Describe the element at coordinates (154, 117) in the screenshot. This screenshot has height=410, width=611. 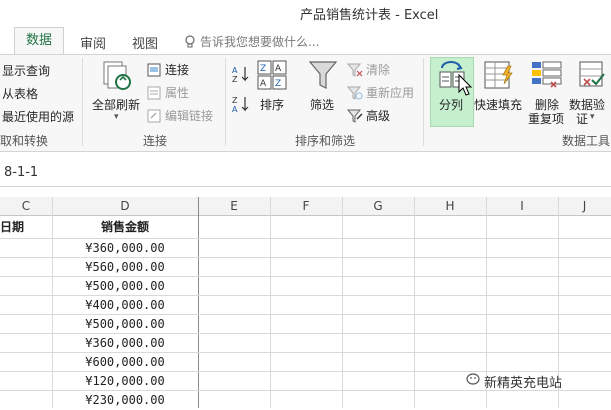
I see `edit-links-icon` at that location.